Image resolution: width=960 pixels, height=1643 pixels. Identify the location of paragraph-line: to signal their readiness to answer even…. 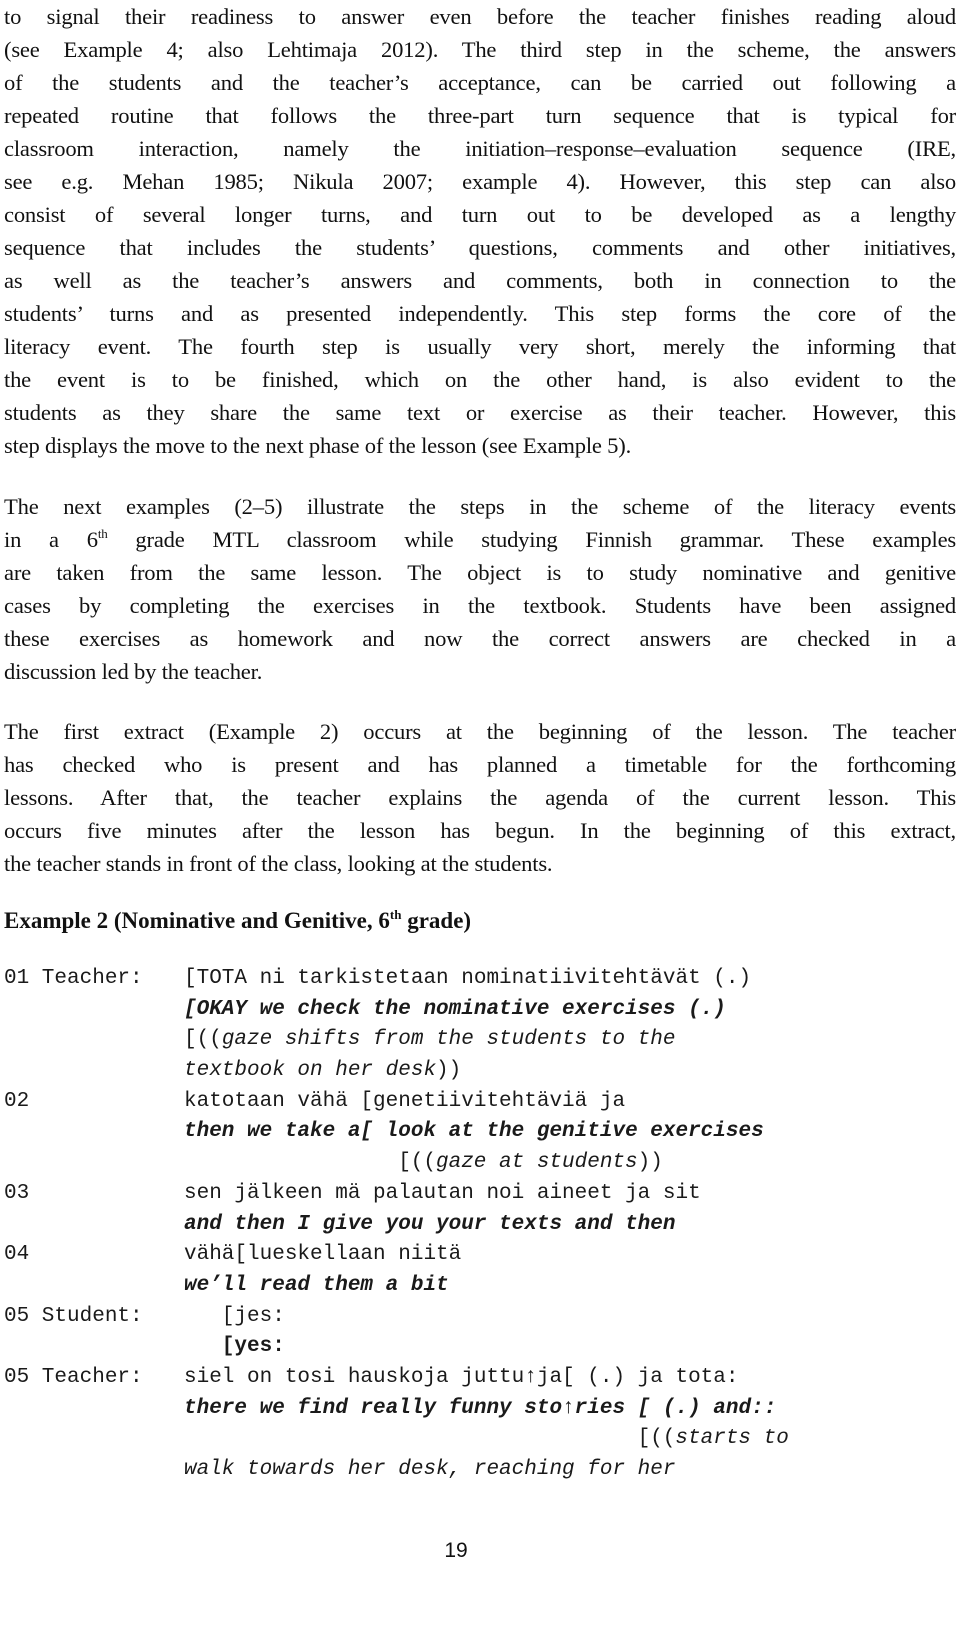
(480, 16).